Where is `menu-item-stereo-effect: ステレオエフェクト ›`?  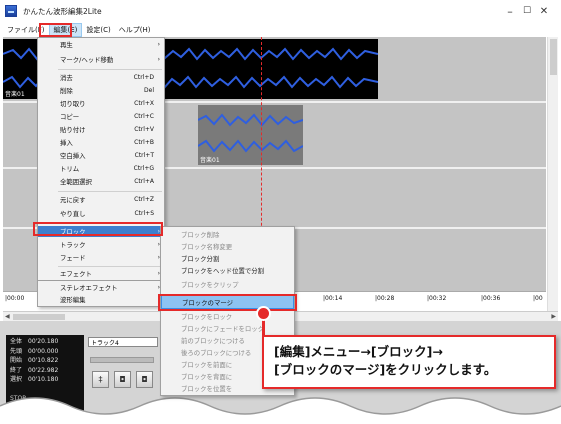 menu-item-stereo-effect: ステレオエフェクト › is located at coordinates (101, 287).